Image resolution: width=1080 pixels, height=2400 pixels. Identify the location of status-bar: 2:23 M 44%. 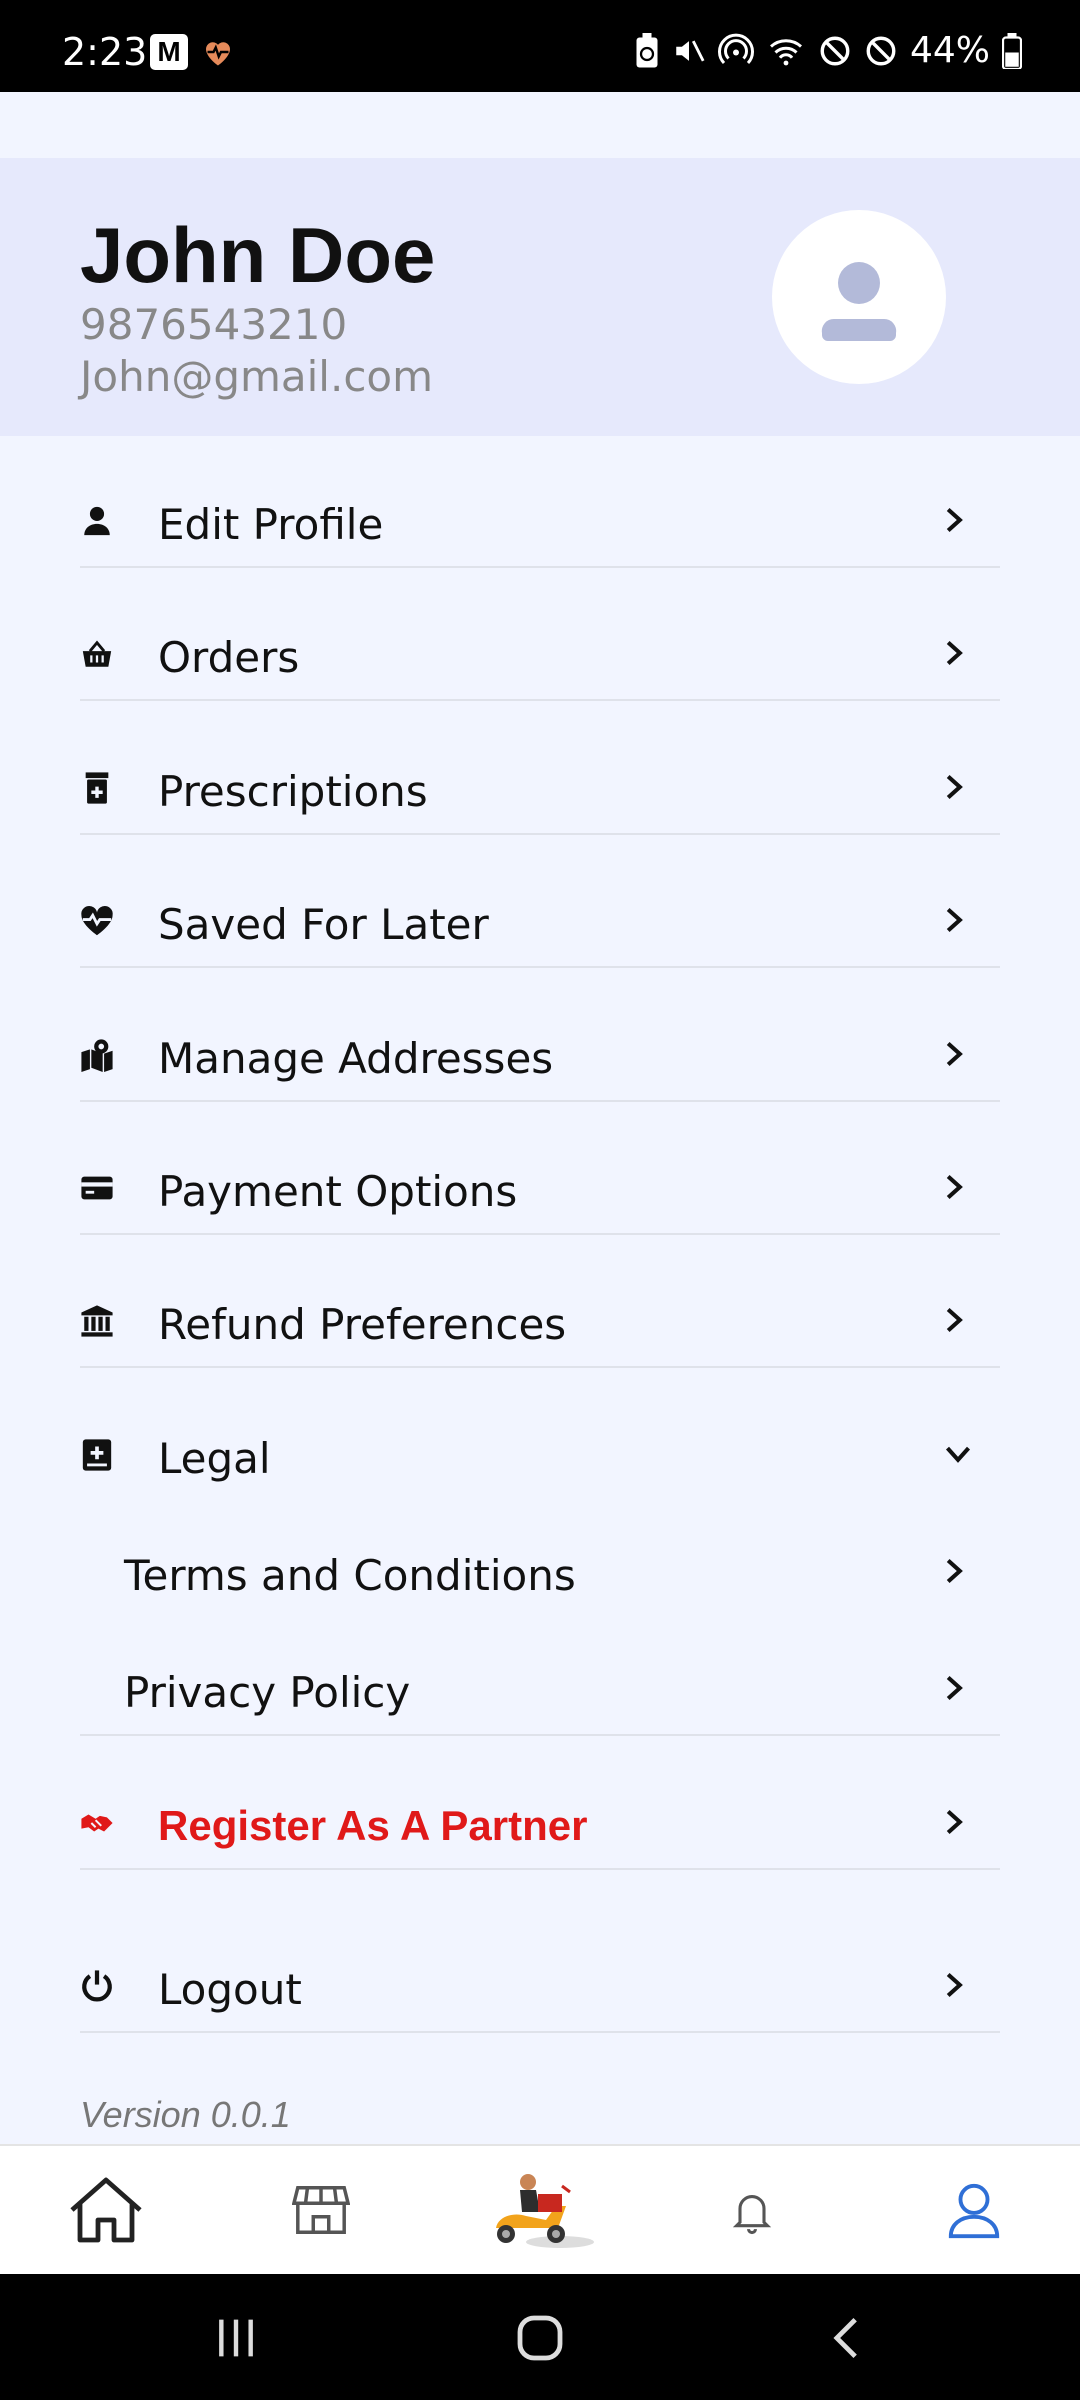
(540, 46).